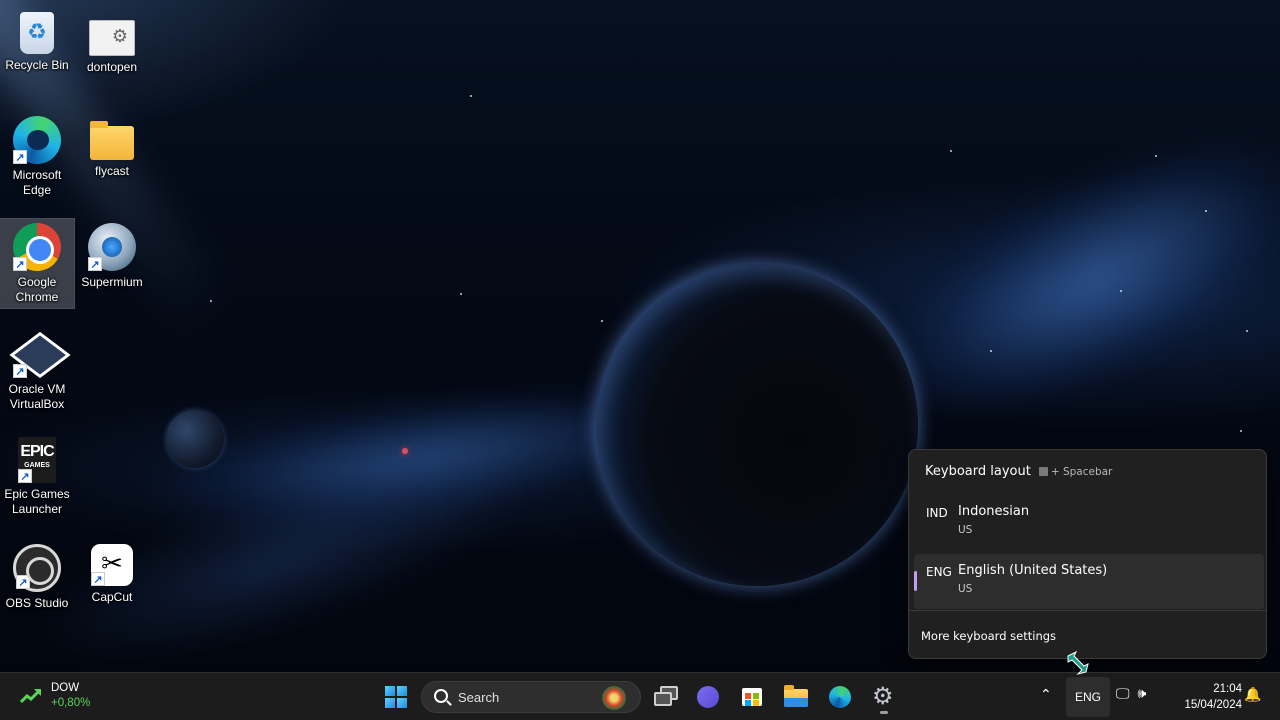 This screenshot has height=720, width=1280. I want to click on desktop-icon-label: flycast, so click(111, 171).